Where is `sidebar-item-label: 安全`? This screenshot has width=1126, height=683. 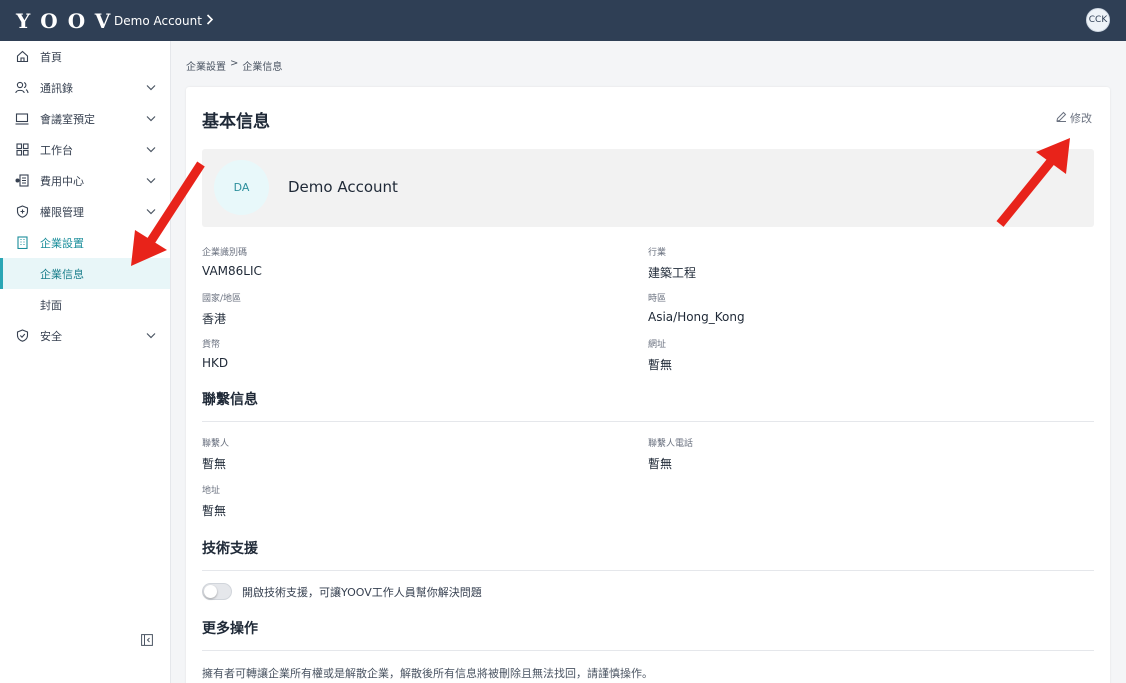 sidebar-item-label: 安全 is located at coordinates (51, 336).